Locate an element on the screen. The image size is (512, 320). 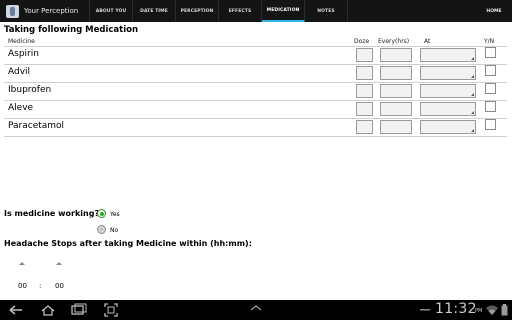
status-clock: 11:32 is located at coordinates (456, 309).